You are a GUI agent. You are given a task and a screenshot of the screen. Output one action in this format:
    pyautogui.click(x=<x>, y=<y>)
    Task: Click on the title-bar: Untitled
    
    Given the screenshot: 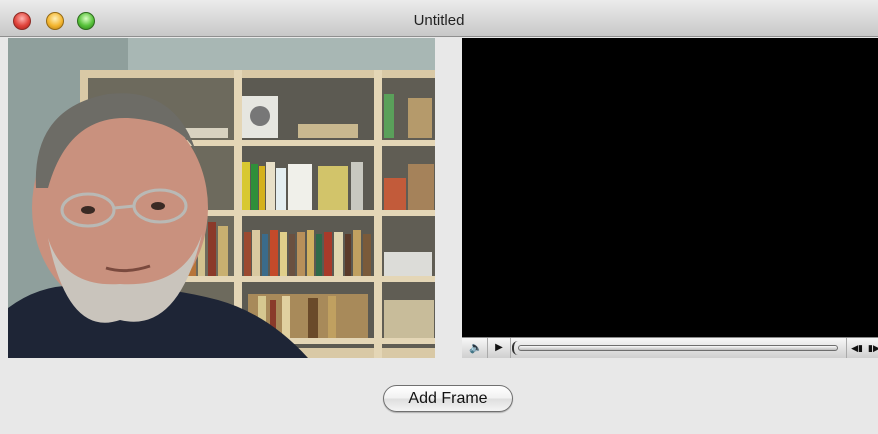 What is the action you would take?
    pyautogui.click(x=439, y=18)
    